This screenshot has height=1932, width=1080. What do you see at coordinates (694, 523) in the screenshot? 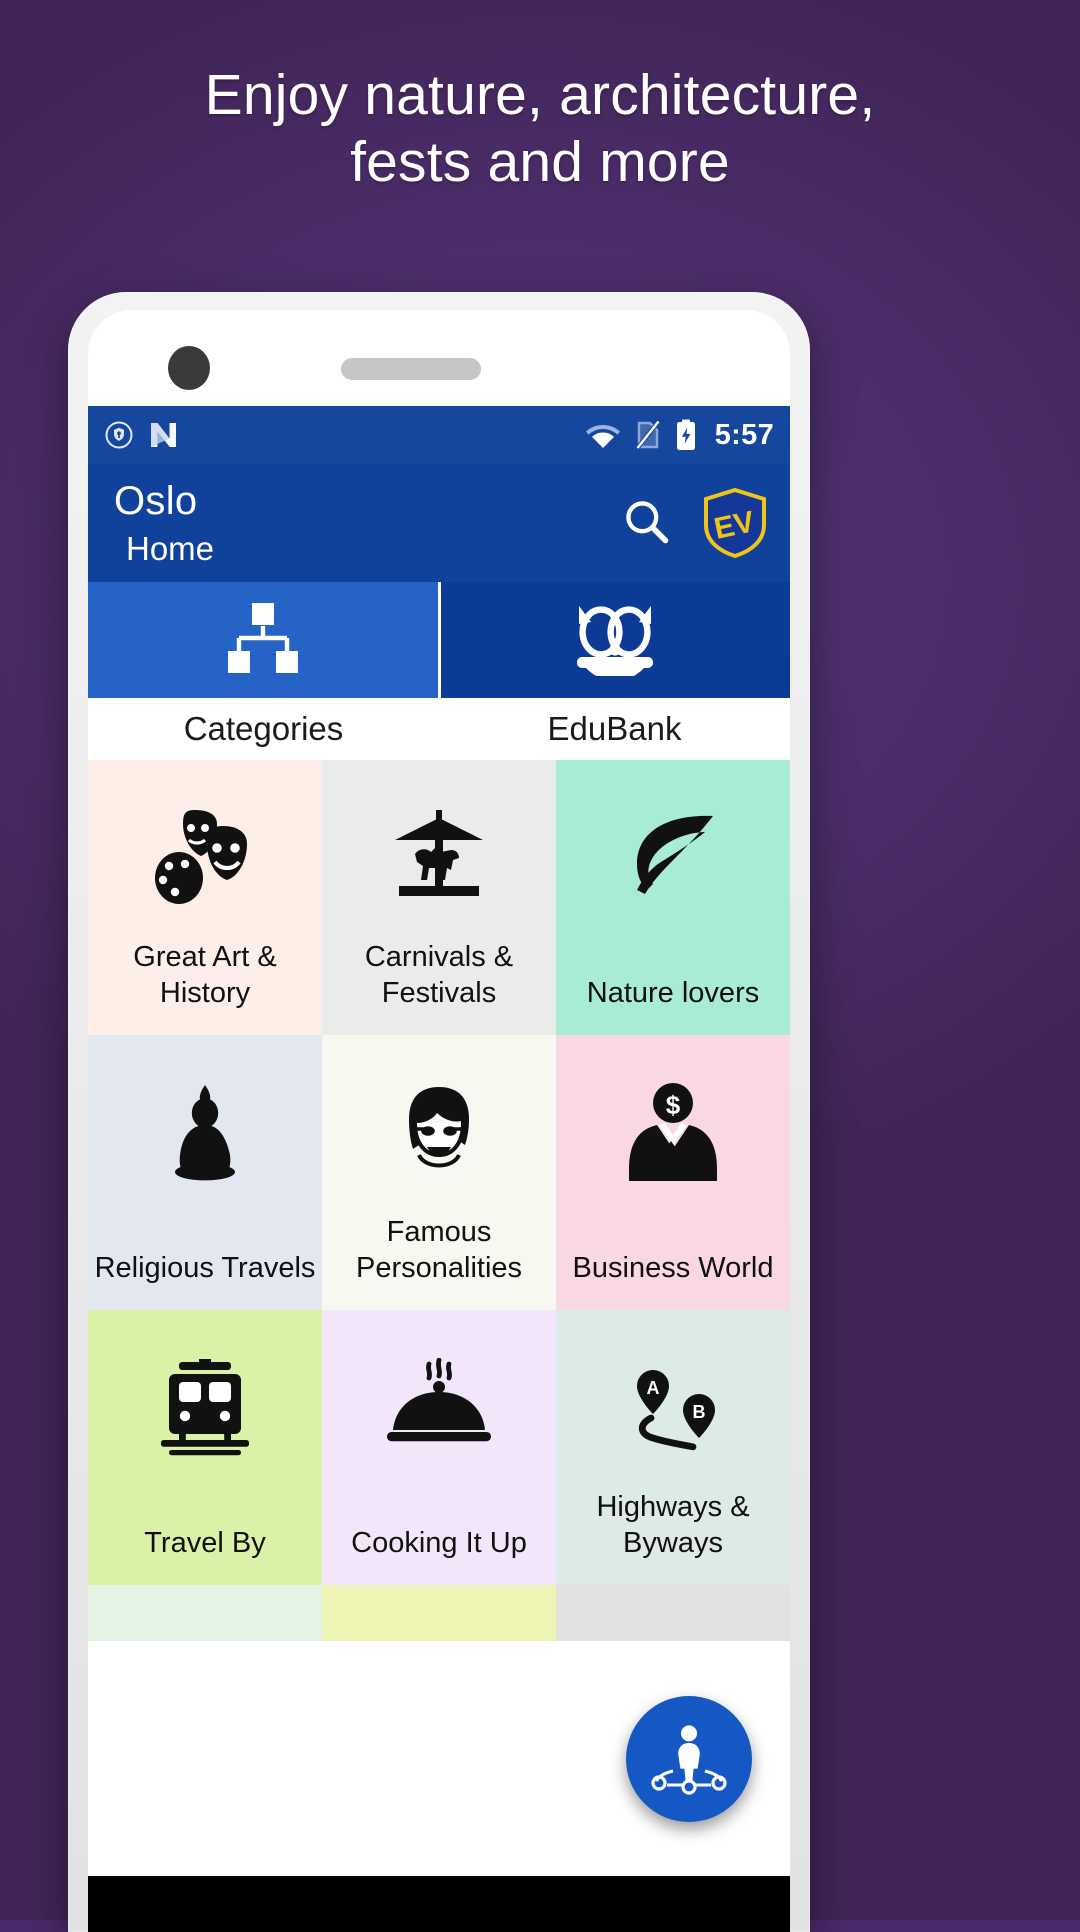
I see `app-bar-actions: EV` at bounding box center [694, 523].